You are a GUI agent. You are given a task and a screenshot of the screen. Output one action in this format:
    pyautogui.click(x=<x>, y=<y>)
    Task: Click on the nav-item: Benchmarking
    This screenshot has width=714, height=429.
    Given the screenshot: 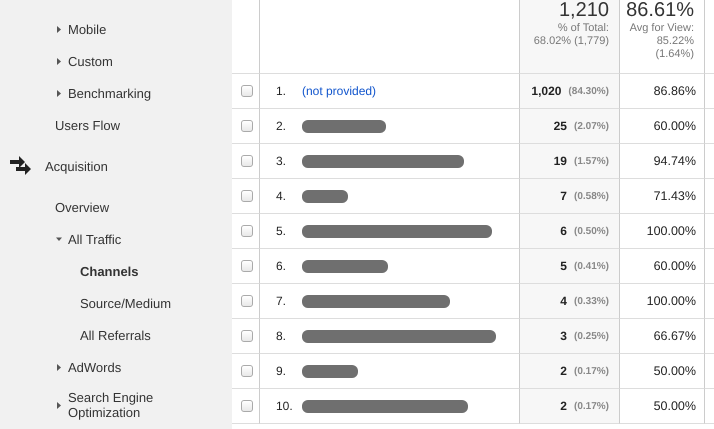 What is the action you would take?
    pyautogui.click(x=110, y=93)
    